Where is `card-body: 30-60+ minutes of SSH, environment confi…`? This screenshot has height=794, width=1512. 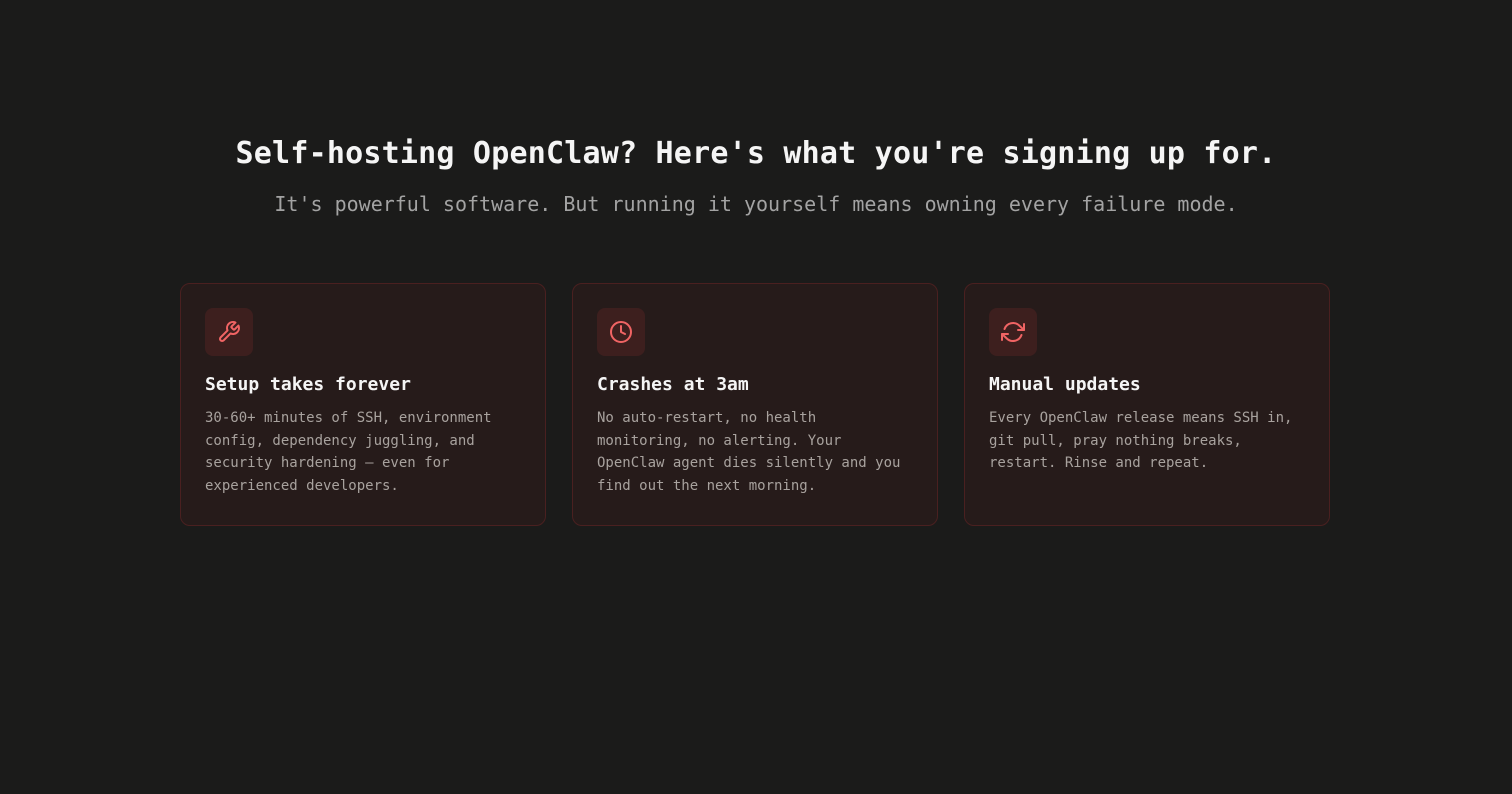 card-body: 30-60+ minutes of SSH, environment confi… is located at coordinates (348, 452).